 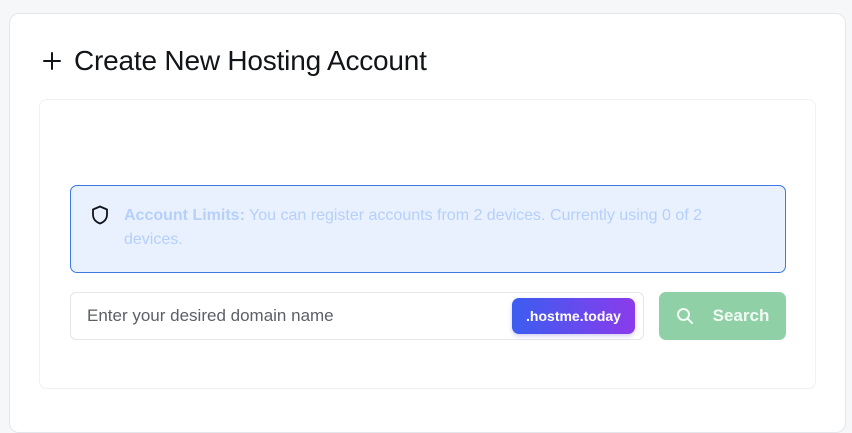 I want to click on alert-label: Account Limits:, so click(x=184, y=215).